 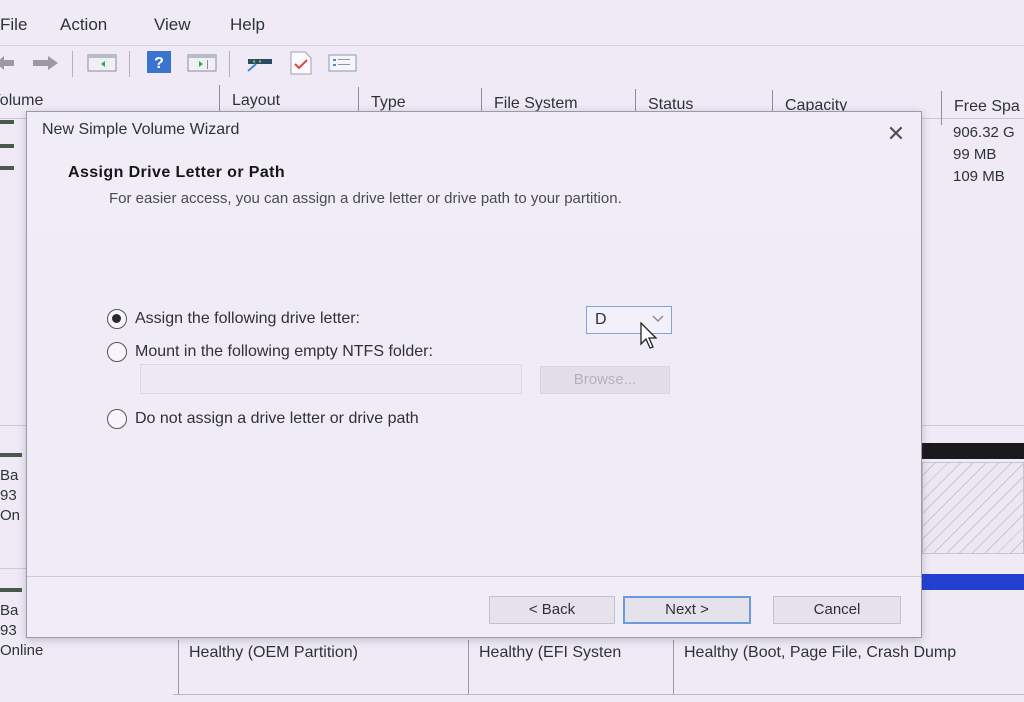 I want to click on forward-icon, so click(x=45, y=63).